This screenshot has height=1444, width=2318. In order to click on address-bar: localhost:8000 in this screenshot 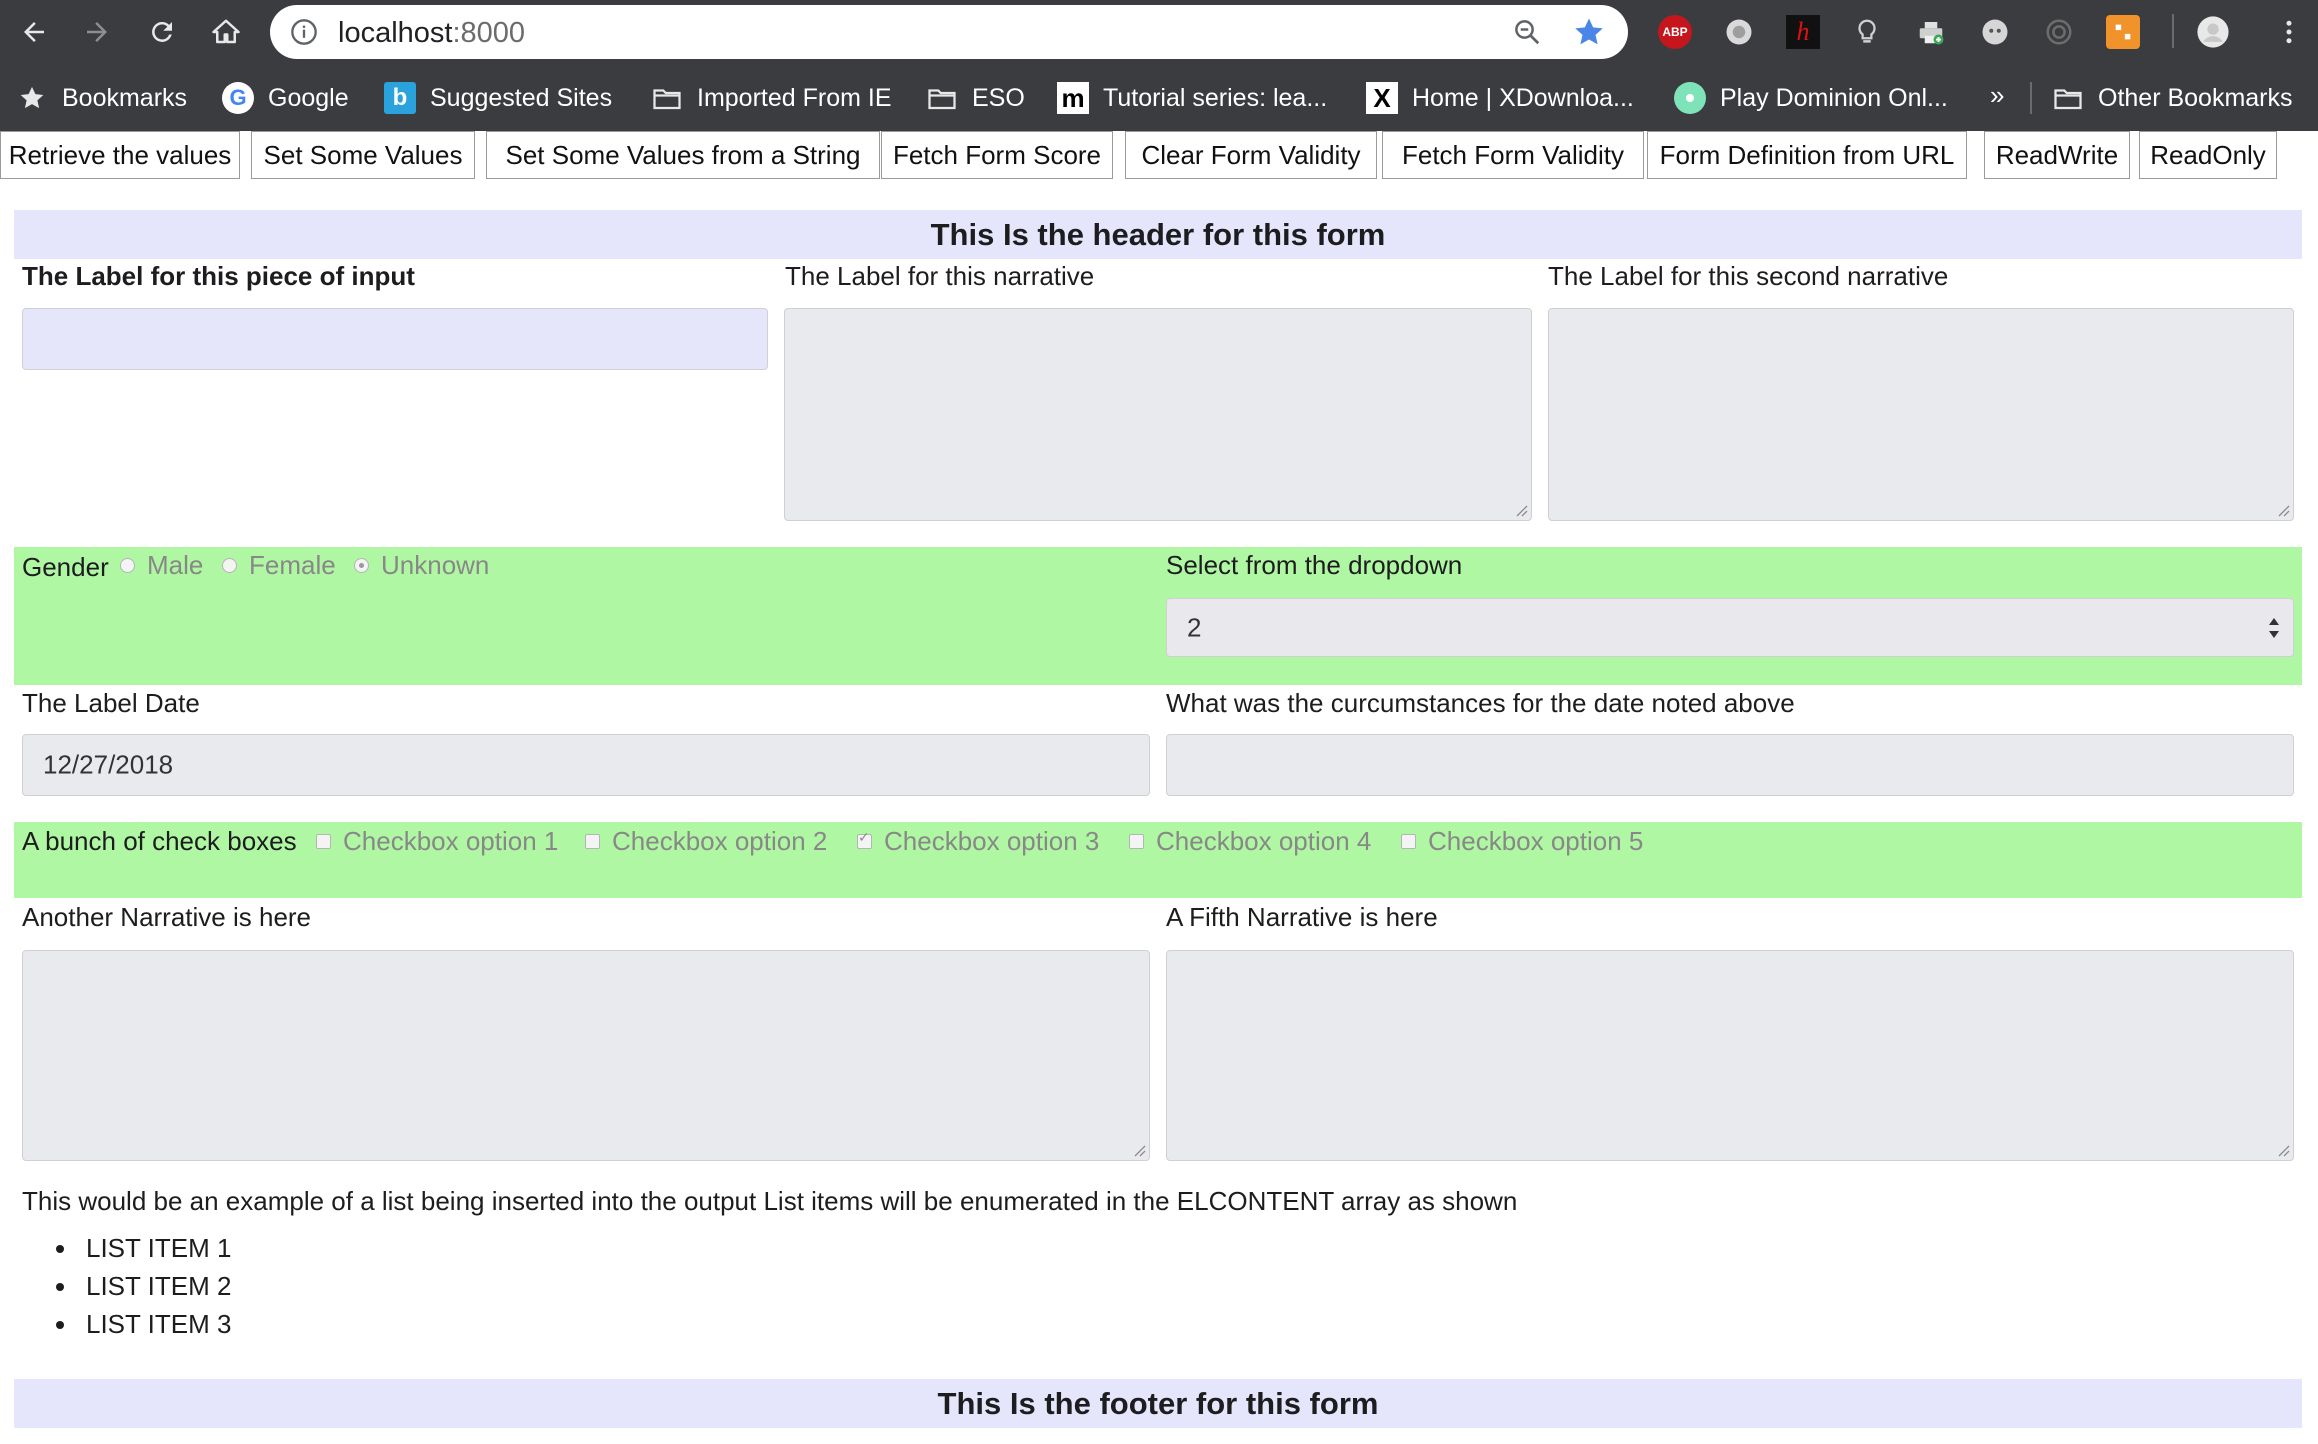, I will do `click(949, 32)`.